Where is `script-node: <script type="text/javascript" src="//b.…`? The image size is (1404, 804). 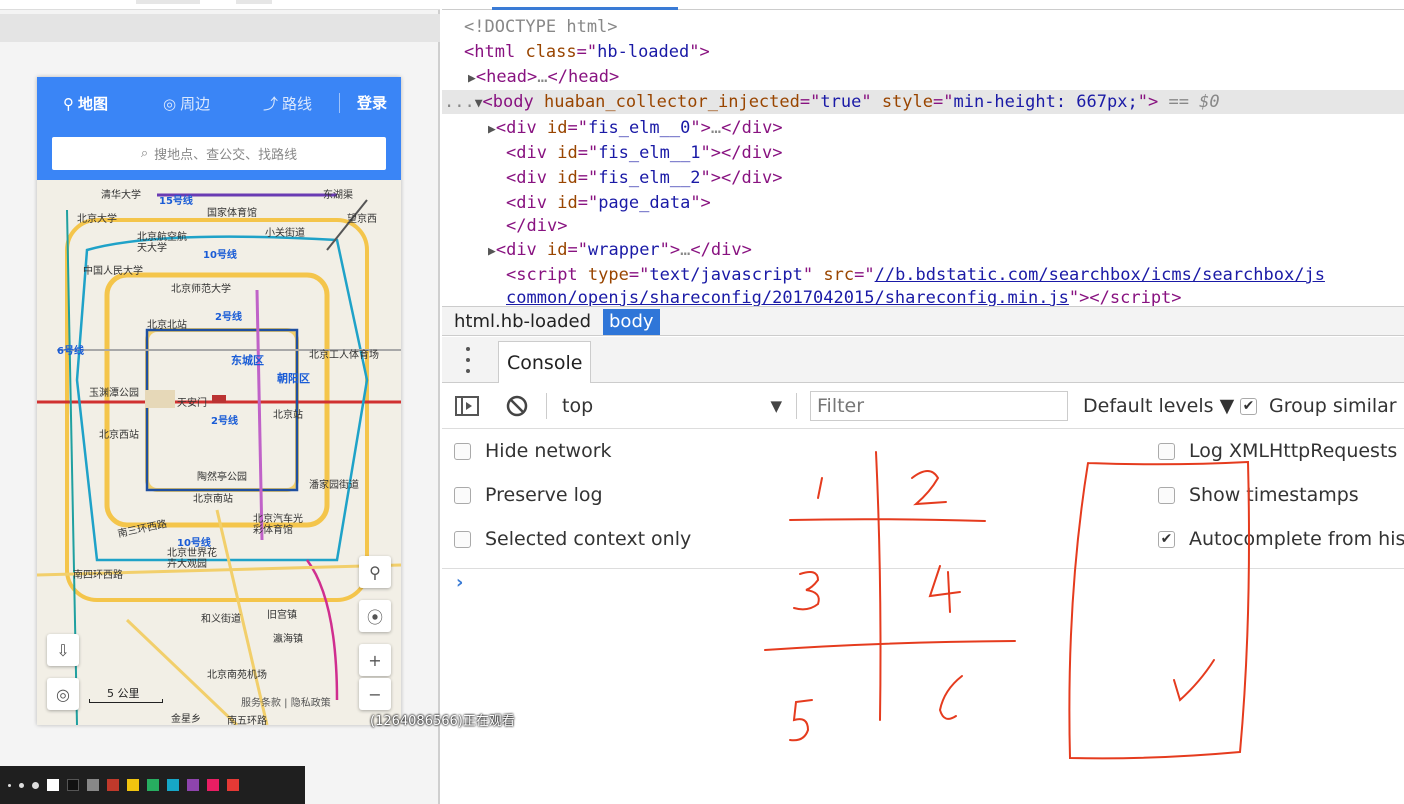
script-node: <script type="text/javascript" src="//b.… is located at coordinates (915, 275).